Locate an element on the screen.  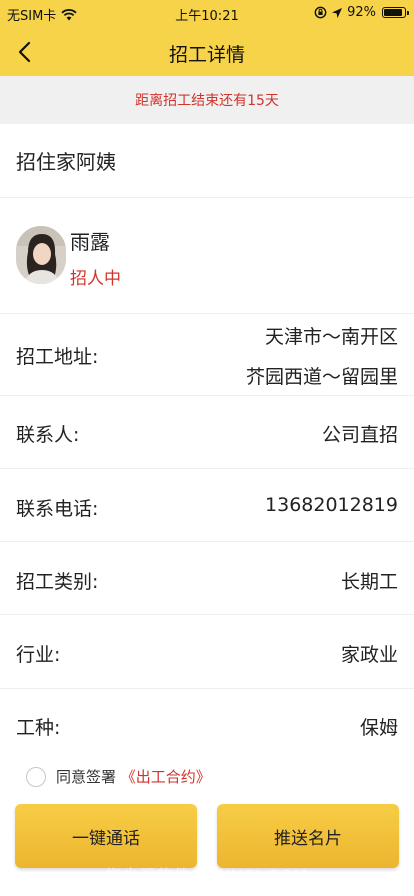
status-bar: 无SIM卡 上午10:21 92% is located at coordinates (207, 14).